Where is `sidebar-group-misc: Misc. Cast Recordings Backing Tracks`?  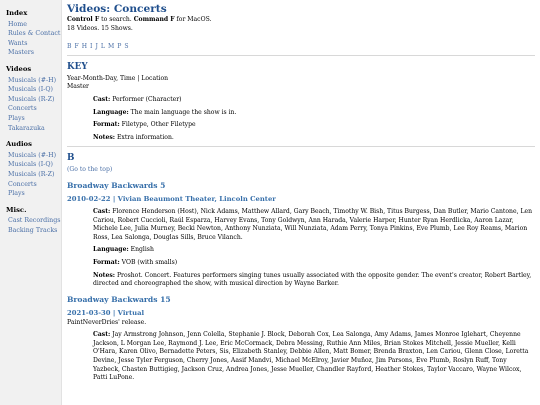
sidebar-group-misc: Misc. Cast Recordings Backing Tracks is located at coordinates (33, 221).